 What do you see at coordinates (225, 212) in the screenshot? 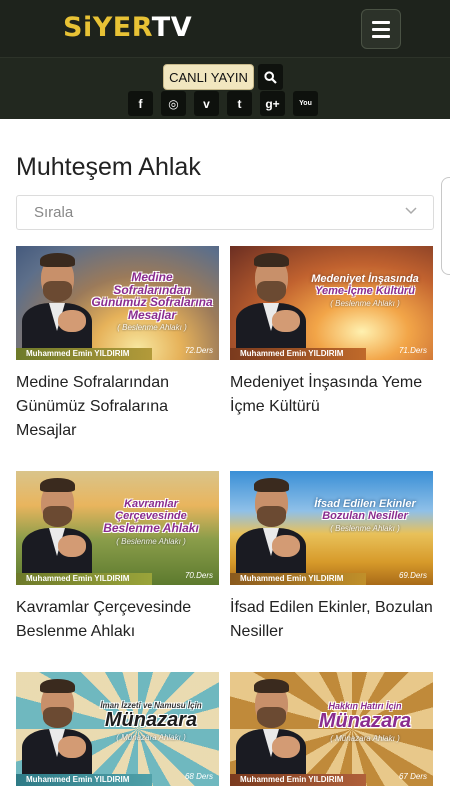
I see `sort-select: Sırala` at bounding box center [225, 212].